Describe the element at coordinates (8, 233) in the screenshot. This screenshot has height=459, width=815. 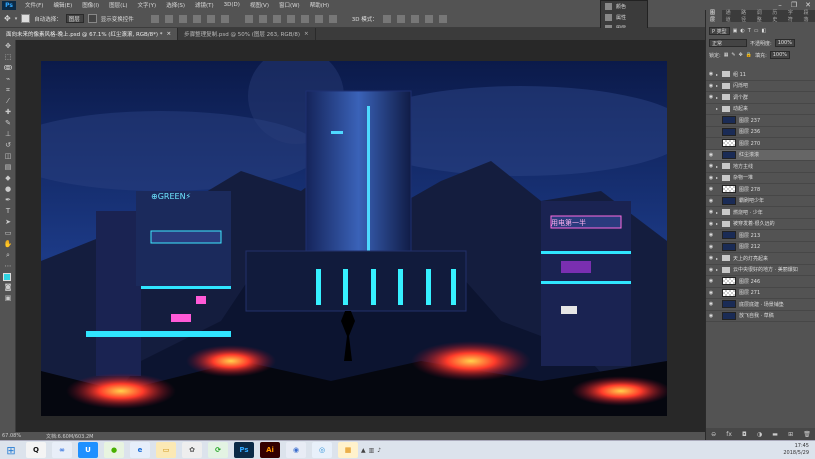
I see `shape-tool-icon: ▭` at that location.